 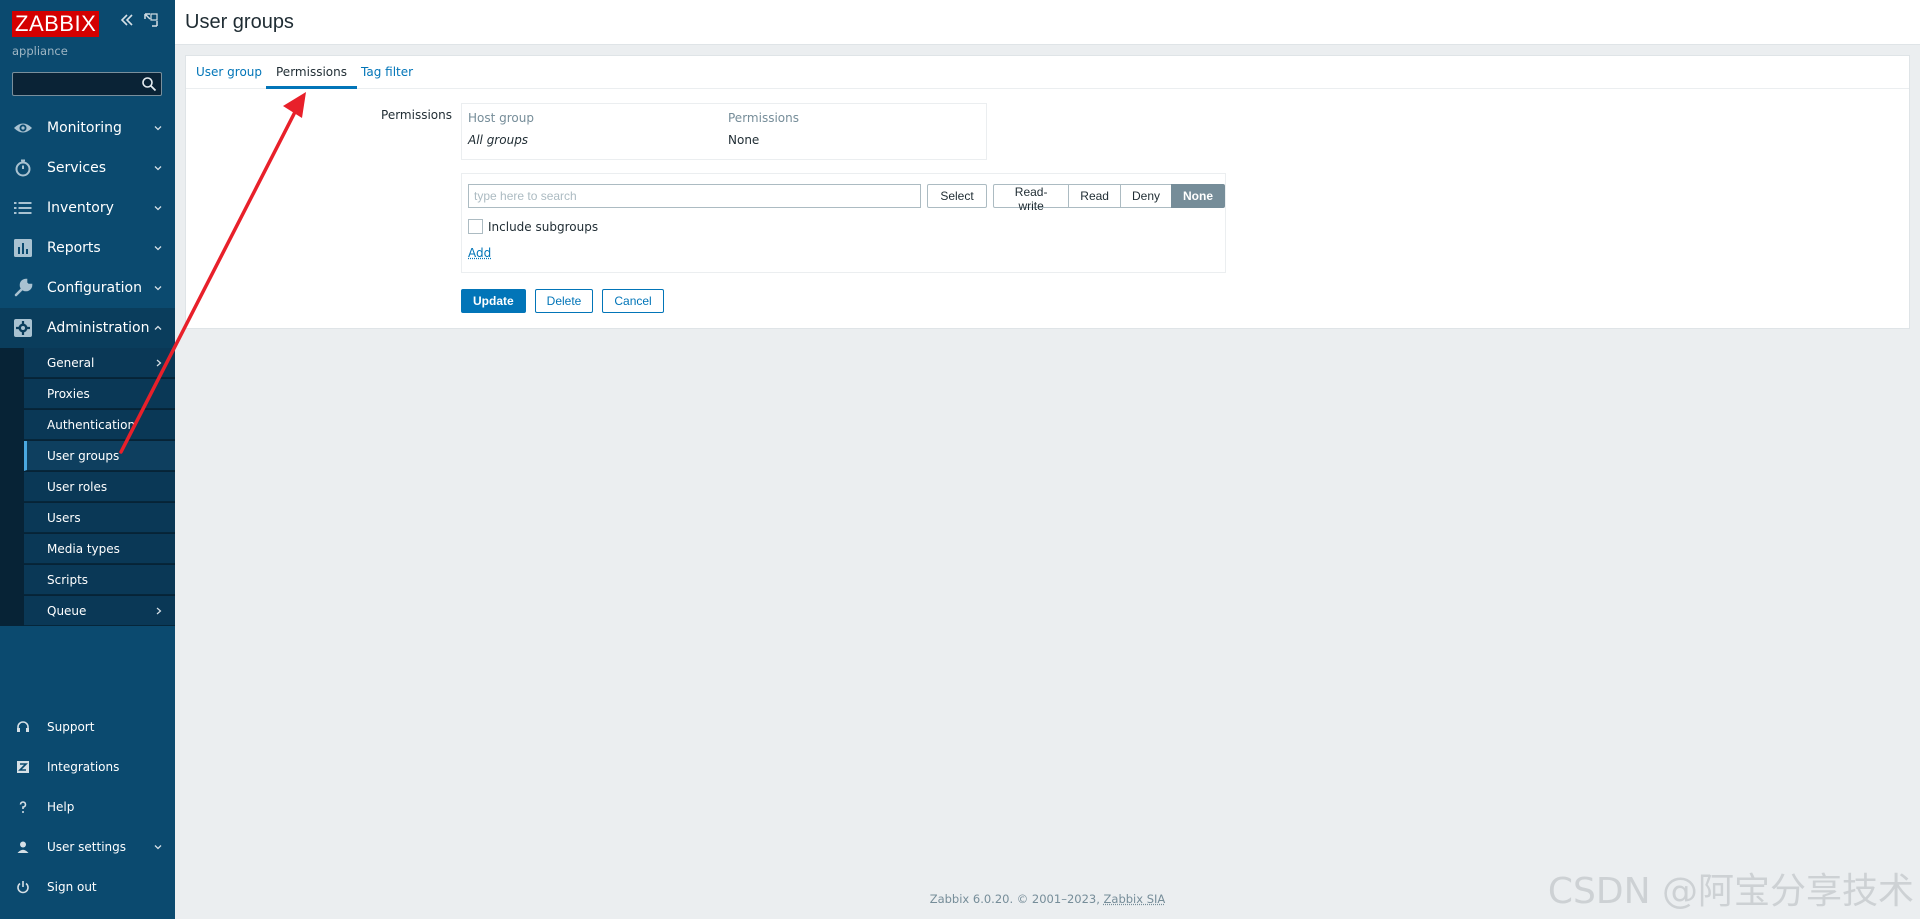 I want to click on menu-integrations: Integrations, so click(x=87, y=767).